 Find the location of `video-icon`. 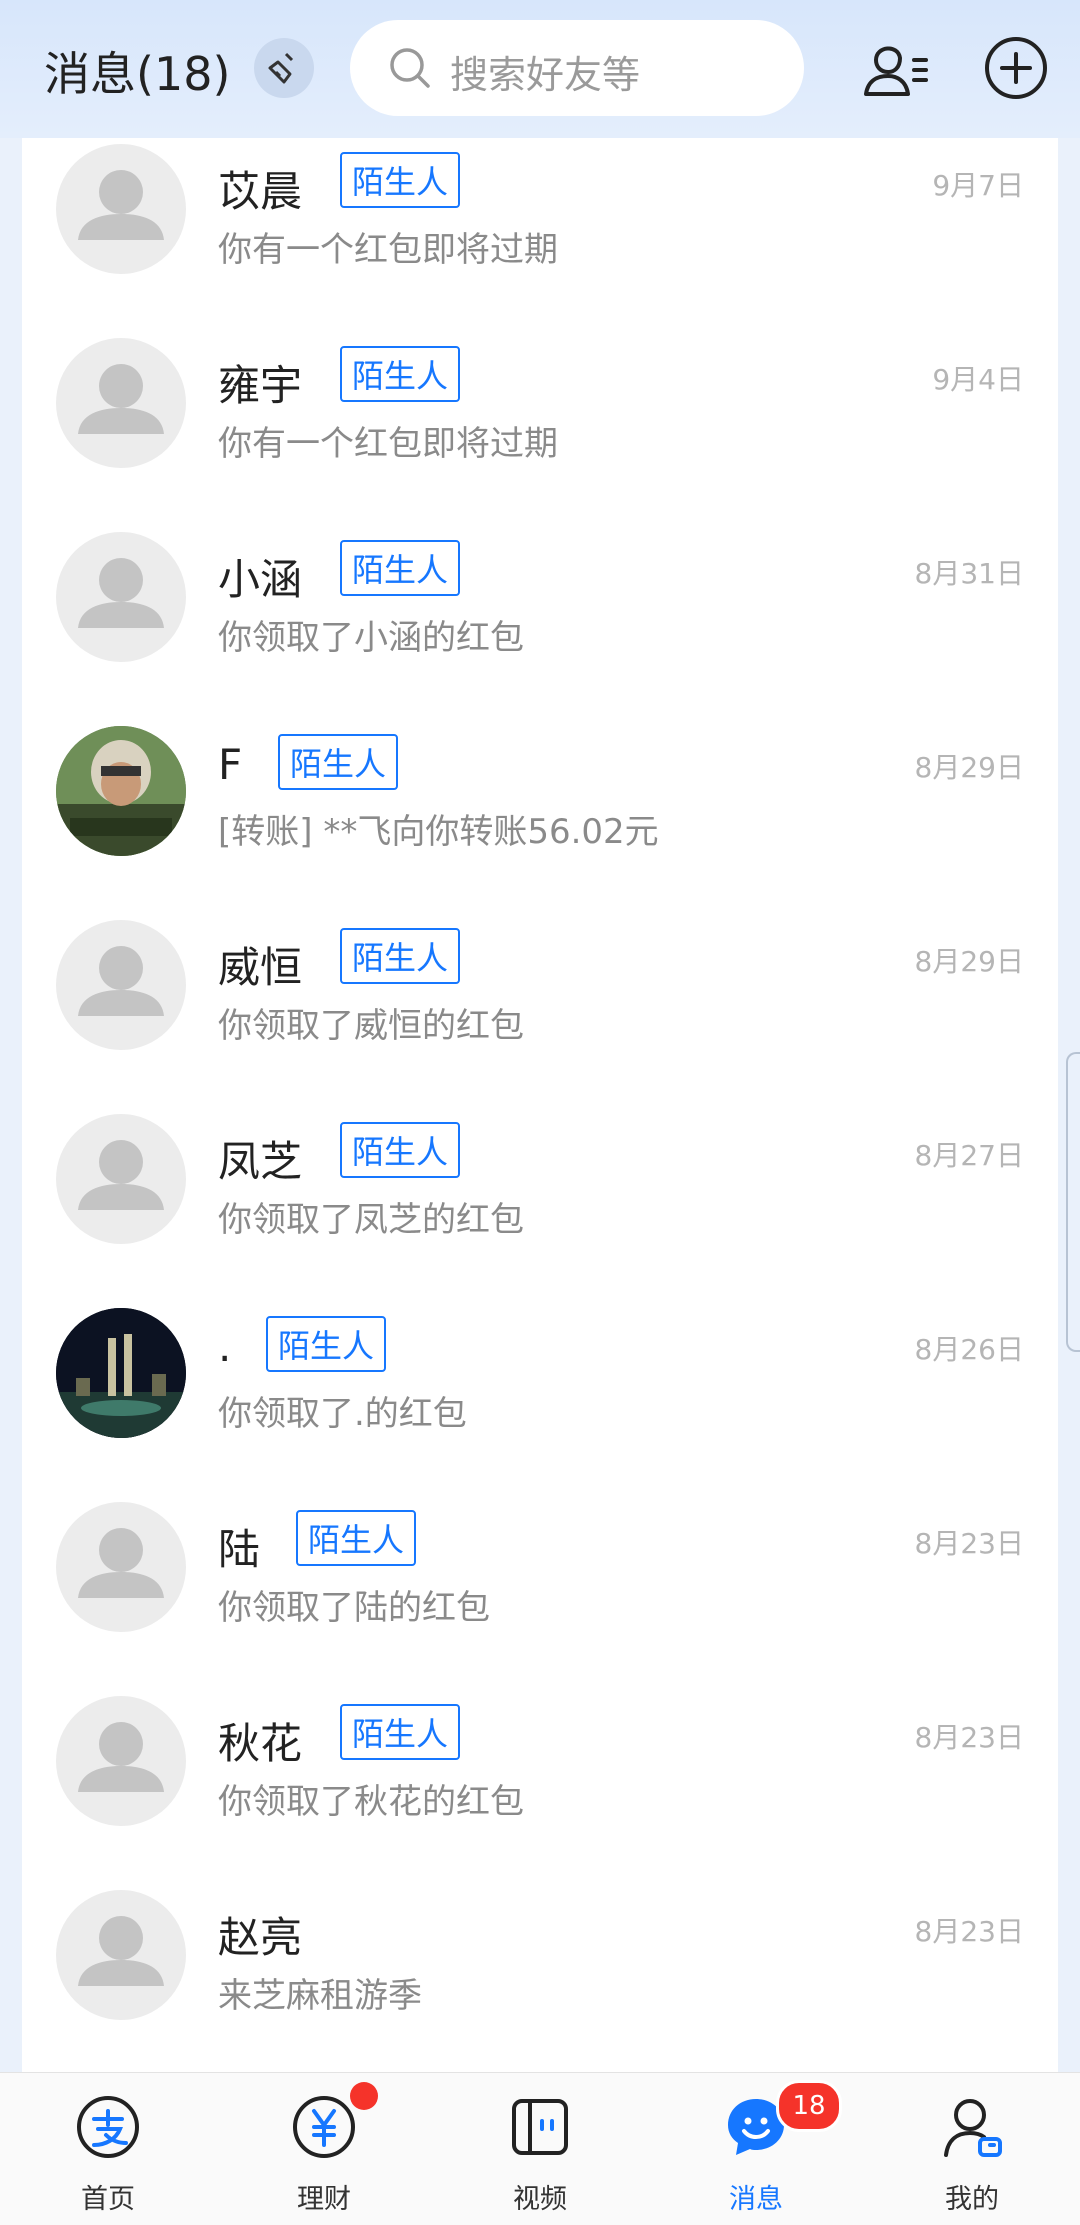

video-icon is located at coordinates (540, 2127).